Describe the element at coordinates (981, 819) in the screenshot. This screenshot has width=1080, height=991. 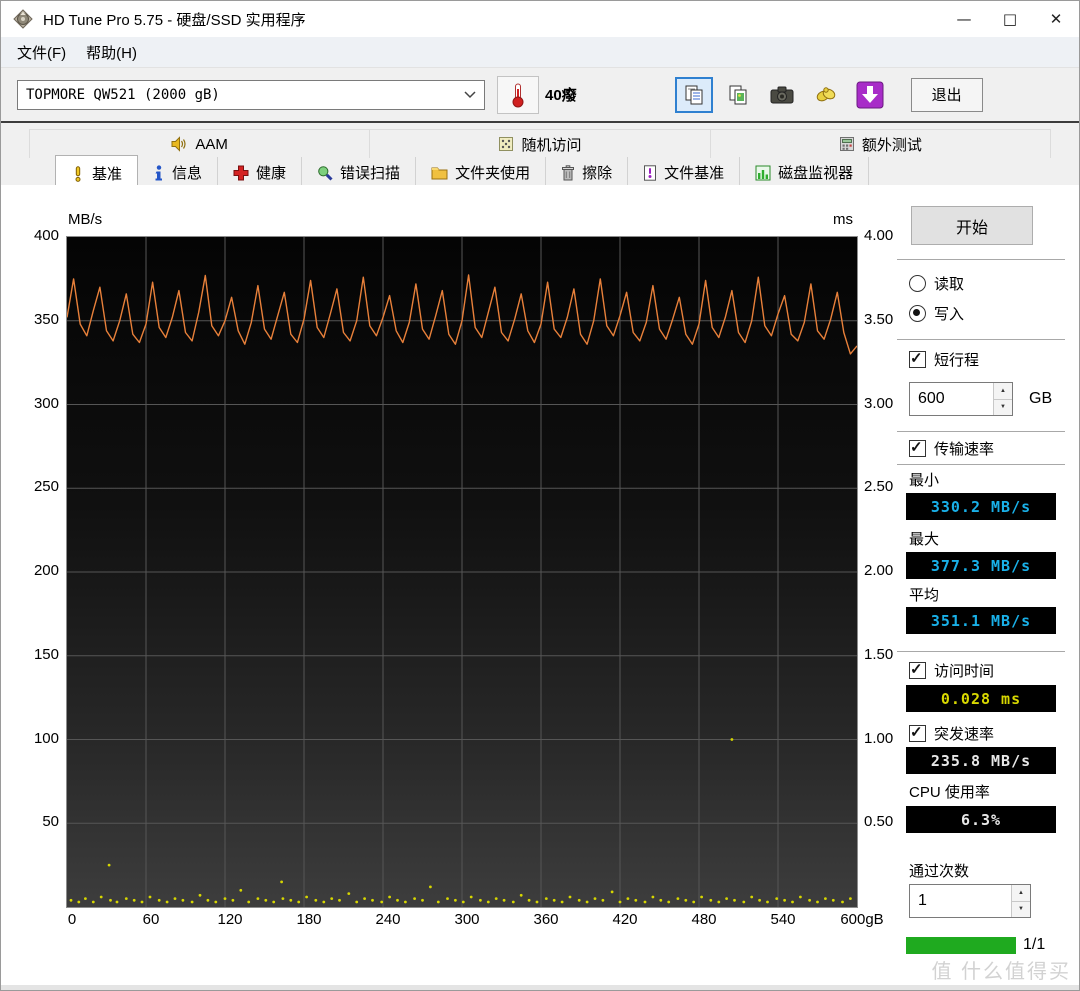
I see `cpu-usage-display: 6.3%` at that location.